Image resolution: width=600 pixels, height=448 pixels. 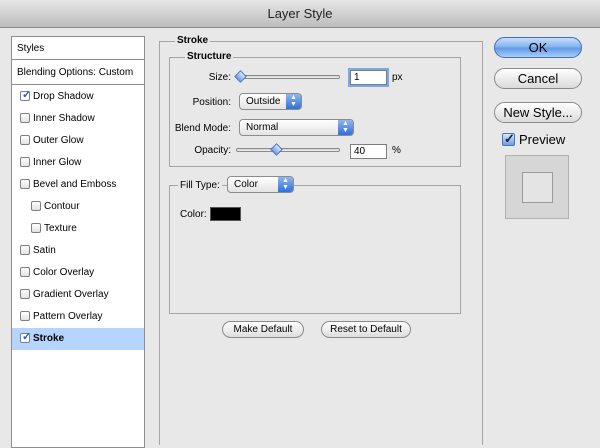 I want to click on position-label: Position:, so click(x=211, y=102).